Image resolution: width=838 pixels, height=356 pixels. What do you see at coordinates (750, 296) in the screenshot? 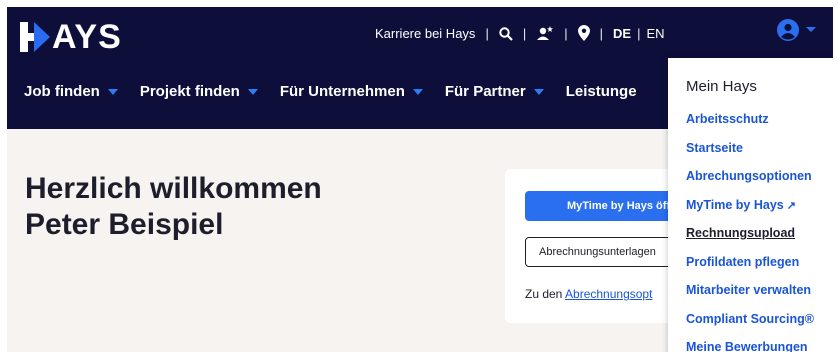
I see `menu-item-mitarbeiter: Mitarbeiter verwalten` at bounding box center [750, 296].